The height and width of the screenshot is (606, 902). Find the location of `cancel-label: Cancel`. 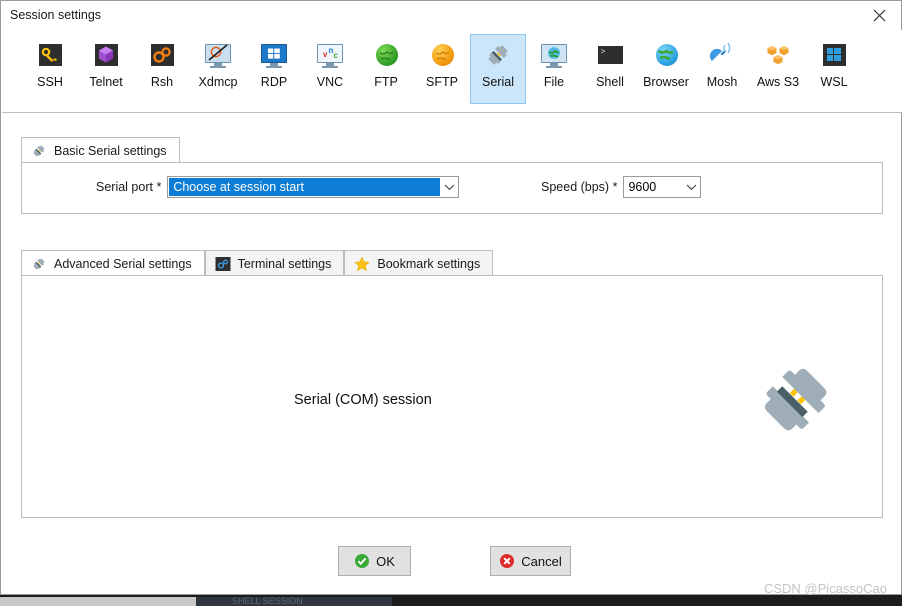

cancel-label: Cancel is located at coordinates (541, 561).